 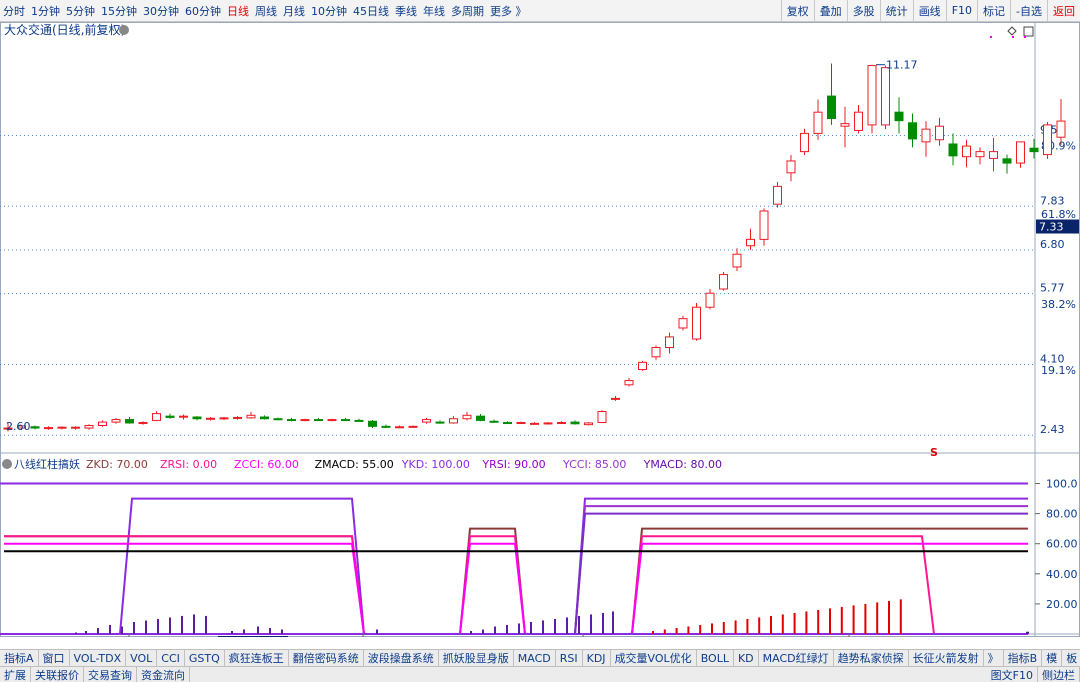 I want to click on indicator-param: ZMACD: 55.00, so click(x=354, y=464).